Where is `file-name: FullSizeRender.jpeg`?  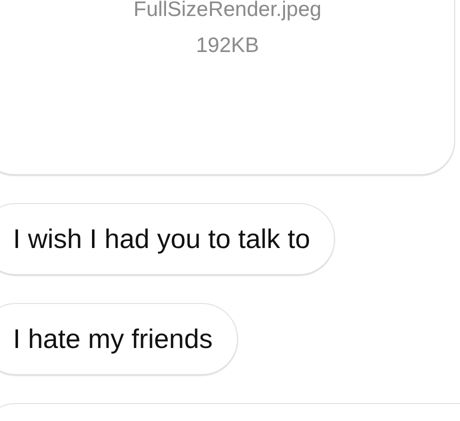 file-name: FullSizeRender.jpeg is located at coordinates (228, 11).